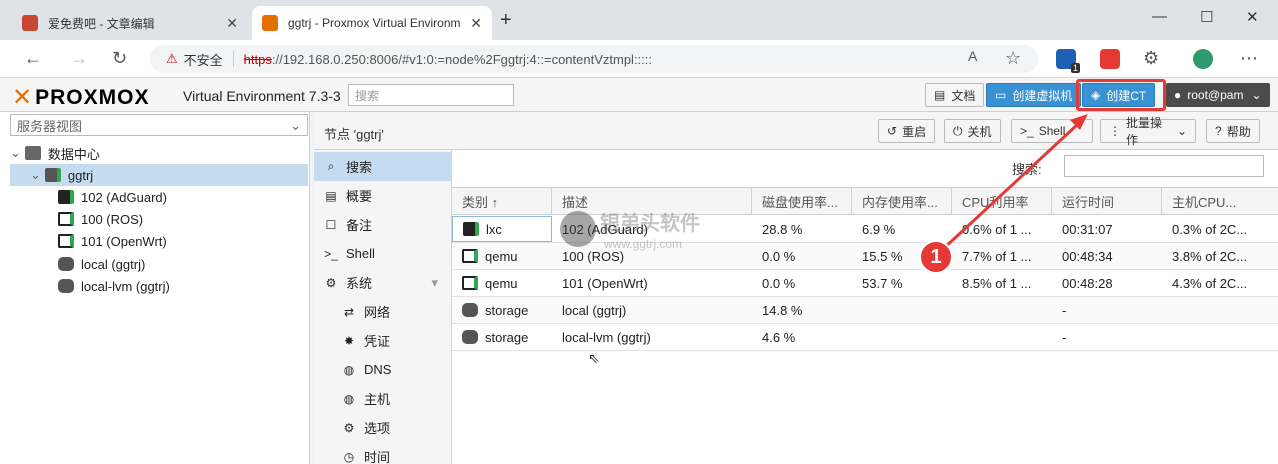 The width and height of the screenshot is (1278, 464). What do you see at coordinates (383, 195) in the screenshot?
I see `nav-summary: ▤ 概要` at bounding box center [383, 195].